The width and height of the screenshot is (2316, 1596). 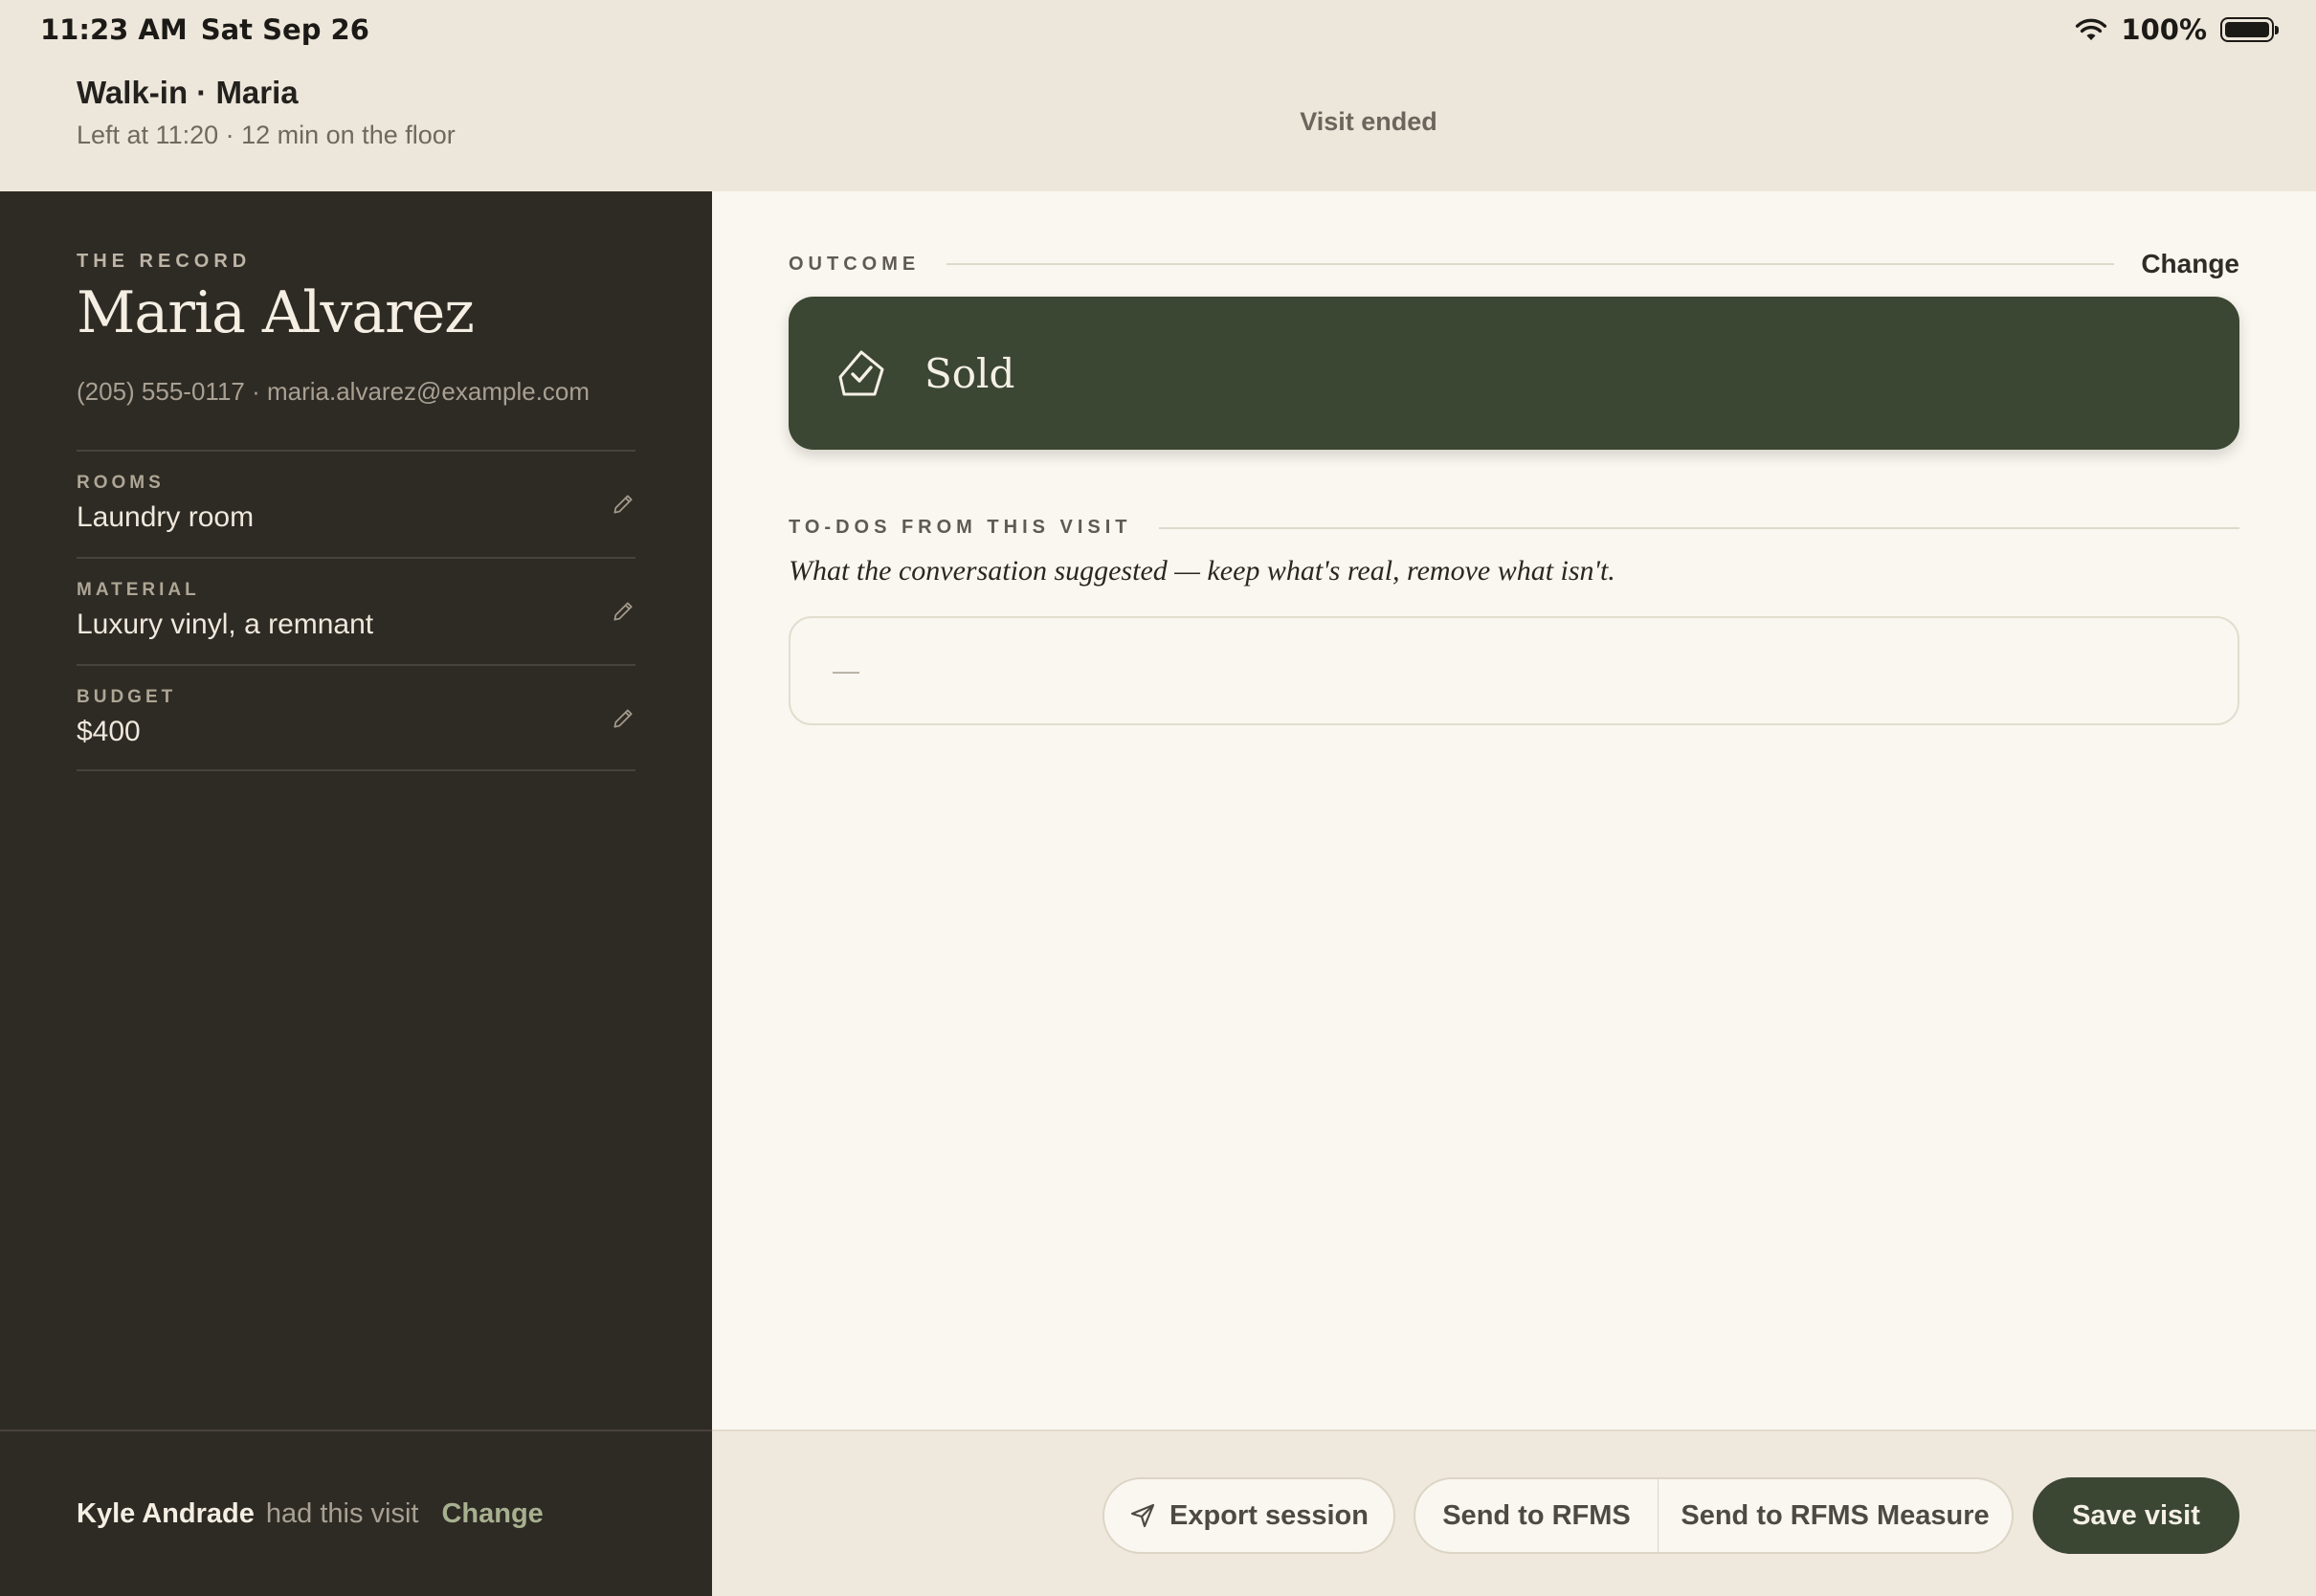 I want to click on outcome-card: Sold, so click(x=1514, y=374).